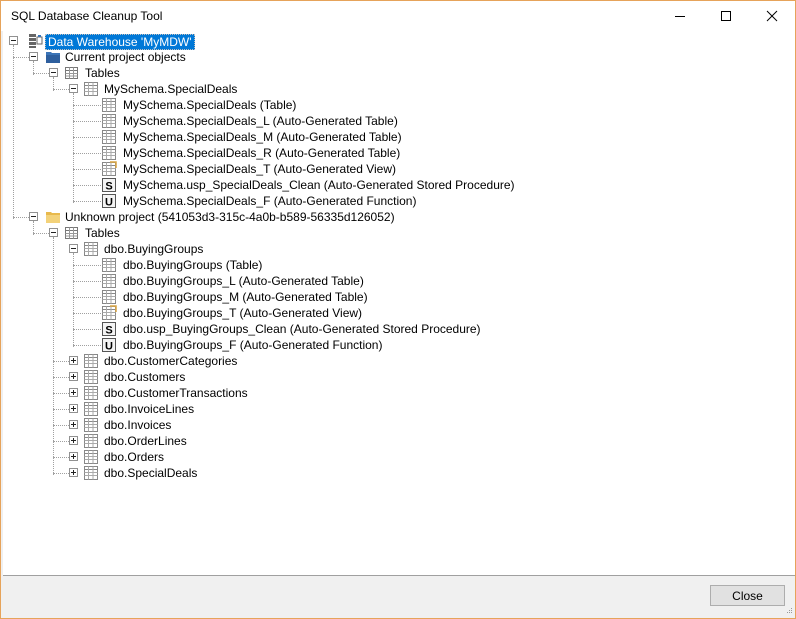 The image size is (796, 619). Describe the element at coordinates (303, 105) in the screenshot. I see `tree-node-object: MySchema.SpecialDeals (Table)` at that location.